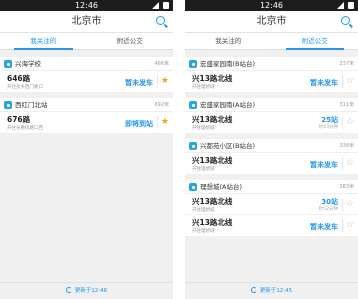 This screenshot has height=299, width=358. What do you see at coordinates (221, 187) in the screenshot?
I see `station-name: 理想城(A站台)` at bounding box center [221, 187].